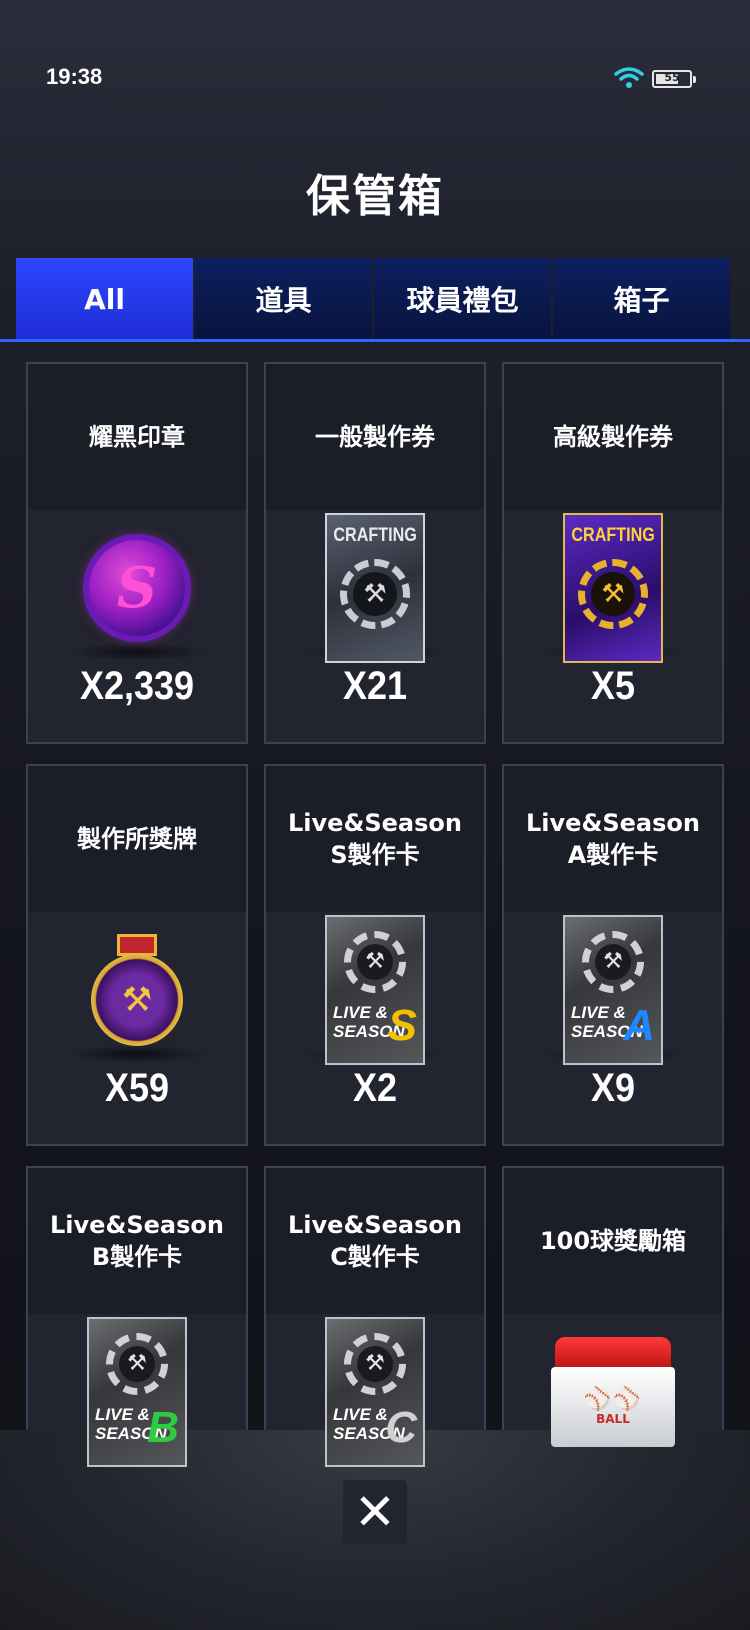 The width and height of the screenshot is (750, 1630). I want to click on item-card: 耀黑印章 S X2,339, so click(137, 553).